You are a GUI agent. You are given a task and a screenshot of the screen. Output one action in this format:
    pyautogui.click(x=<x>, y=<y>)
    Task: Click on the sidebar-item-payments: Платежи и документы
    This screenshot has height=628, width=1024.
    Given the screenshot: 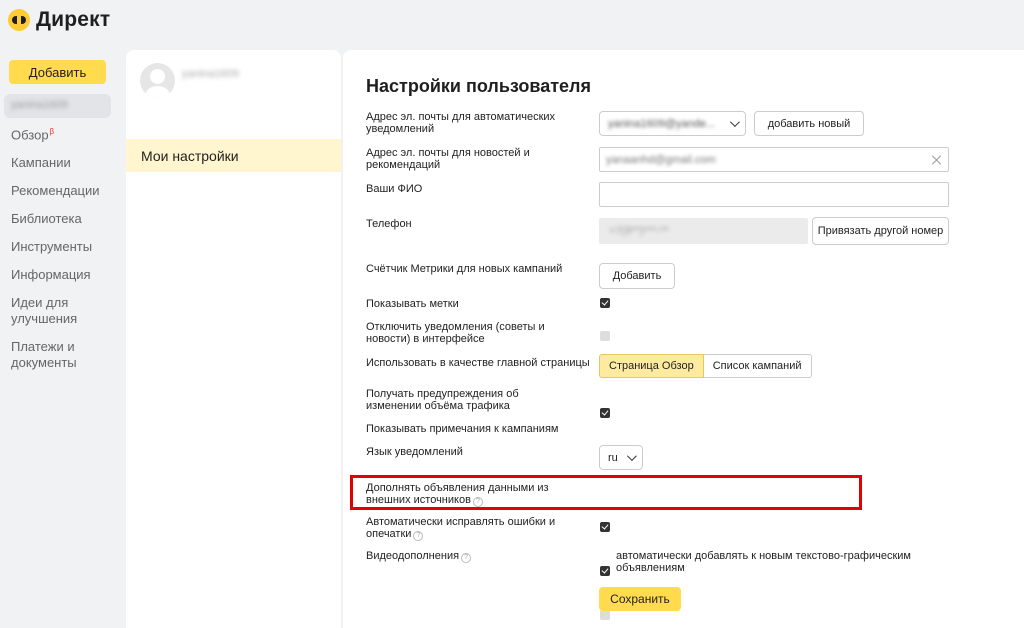 What is the action you would take?
    pyautogui.click(x=46, y=355)
    